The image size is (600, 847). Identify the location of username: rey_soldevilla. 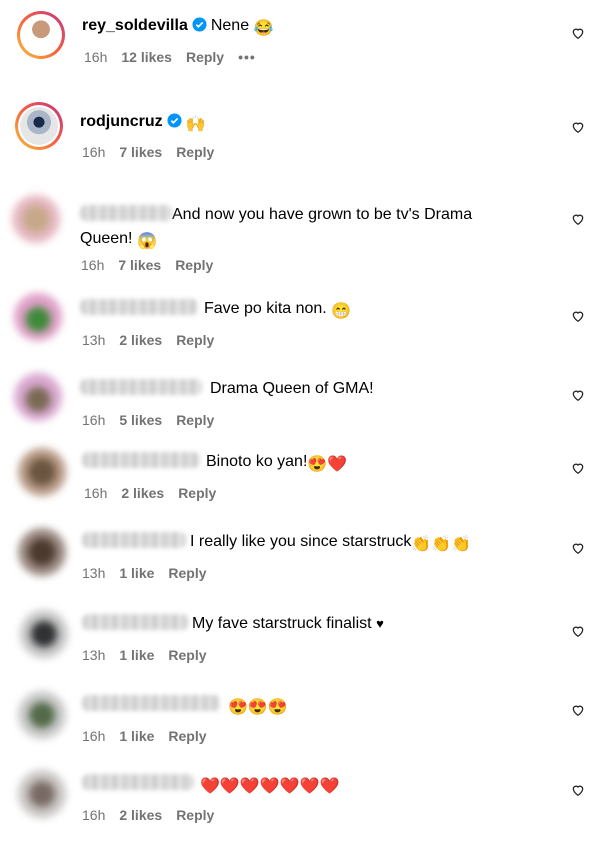
(135, 25).